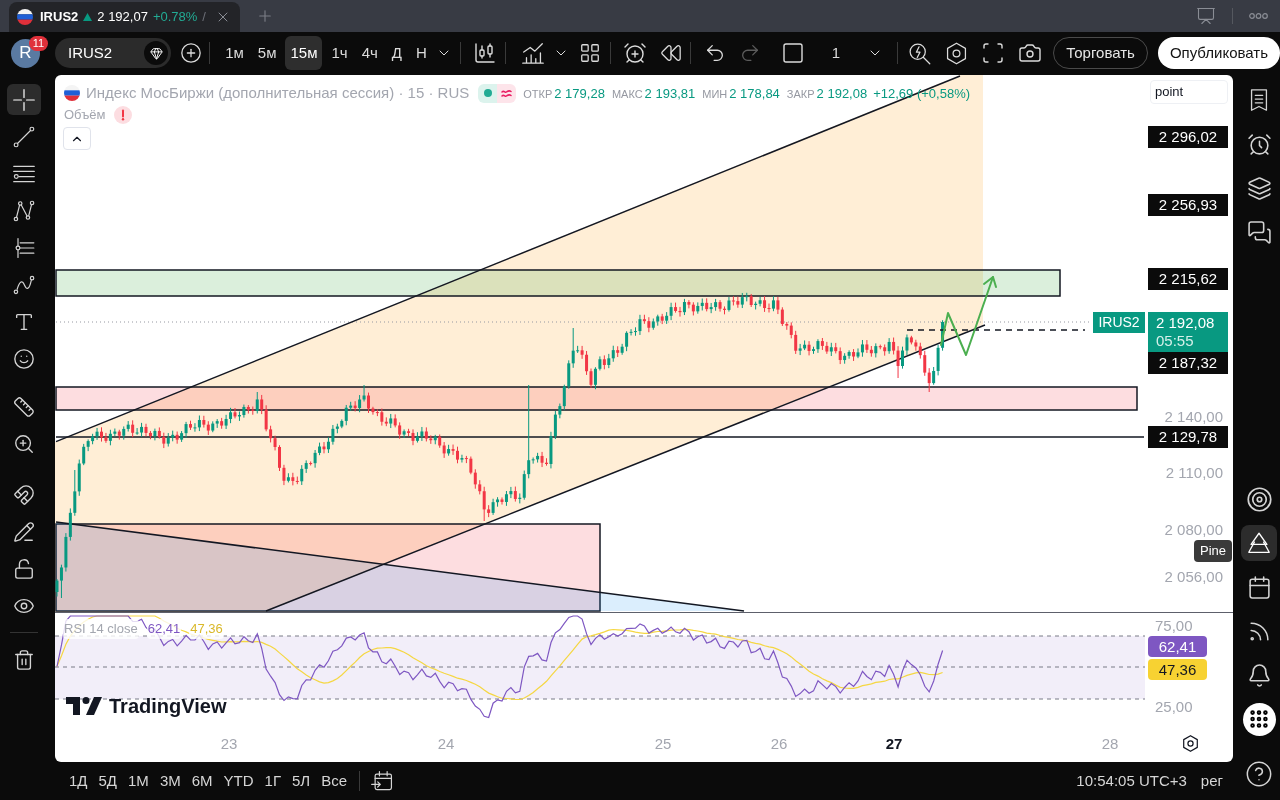  I want to click on date-range-button: YTD, so click(238, 781).